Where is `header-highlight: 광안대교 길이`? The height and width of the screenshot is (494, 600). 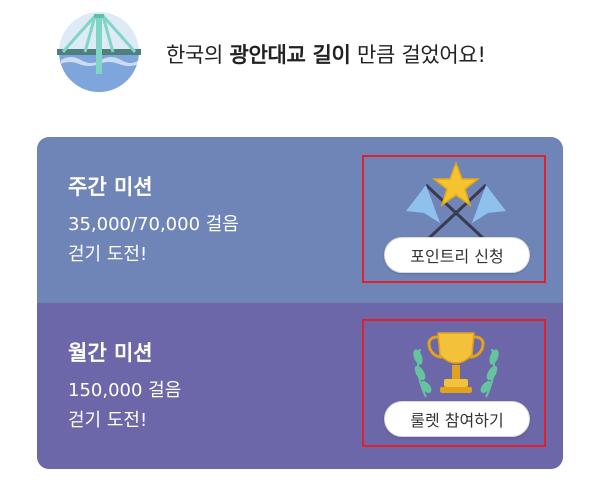
header-highlight: 광안대교 길이 is located at coordinates (290, 55).